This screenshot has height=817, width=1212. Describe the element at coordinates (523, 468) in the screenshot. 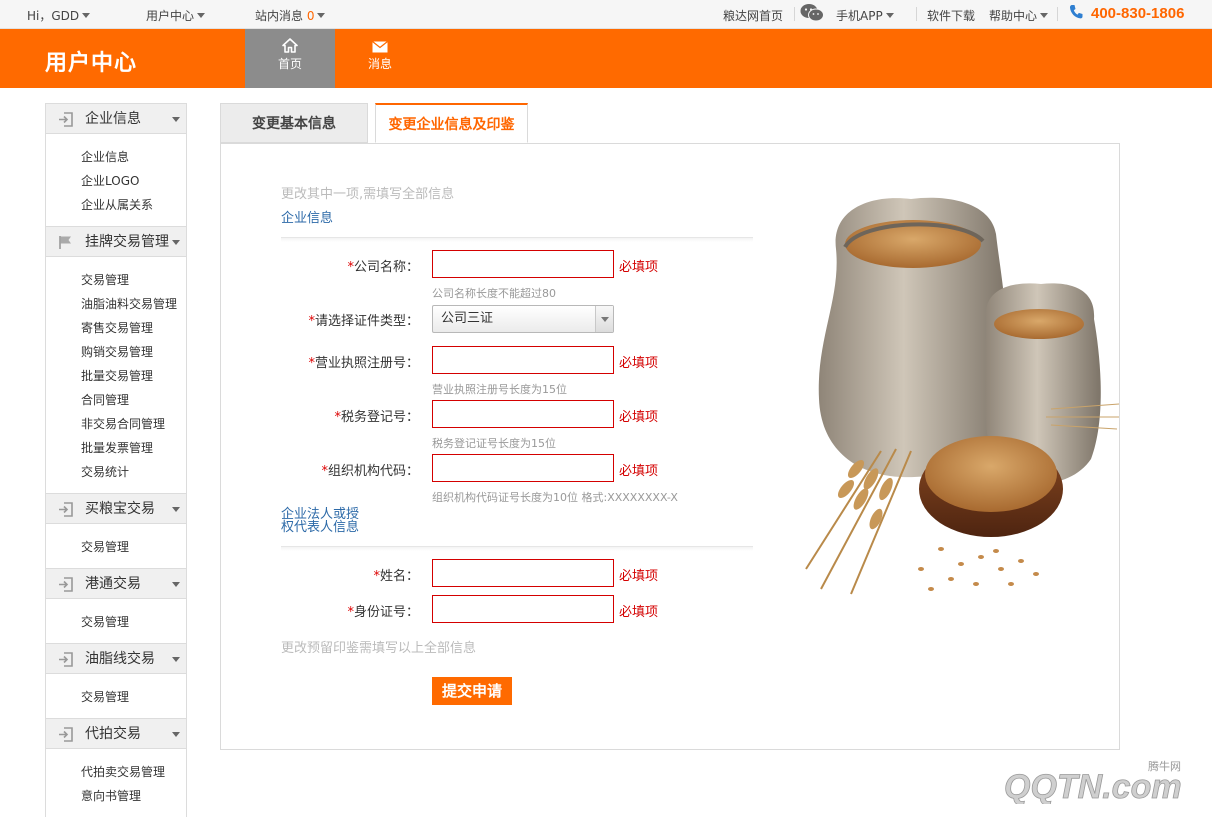

I see `org-code-input` at that location.